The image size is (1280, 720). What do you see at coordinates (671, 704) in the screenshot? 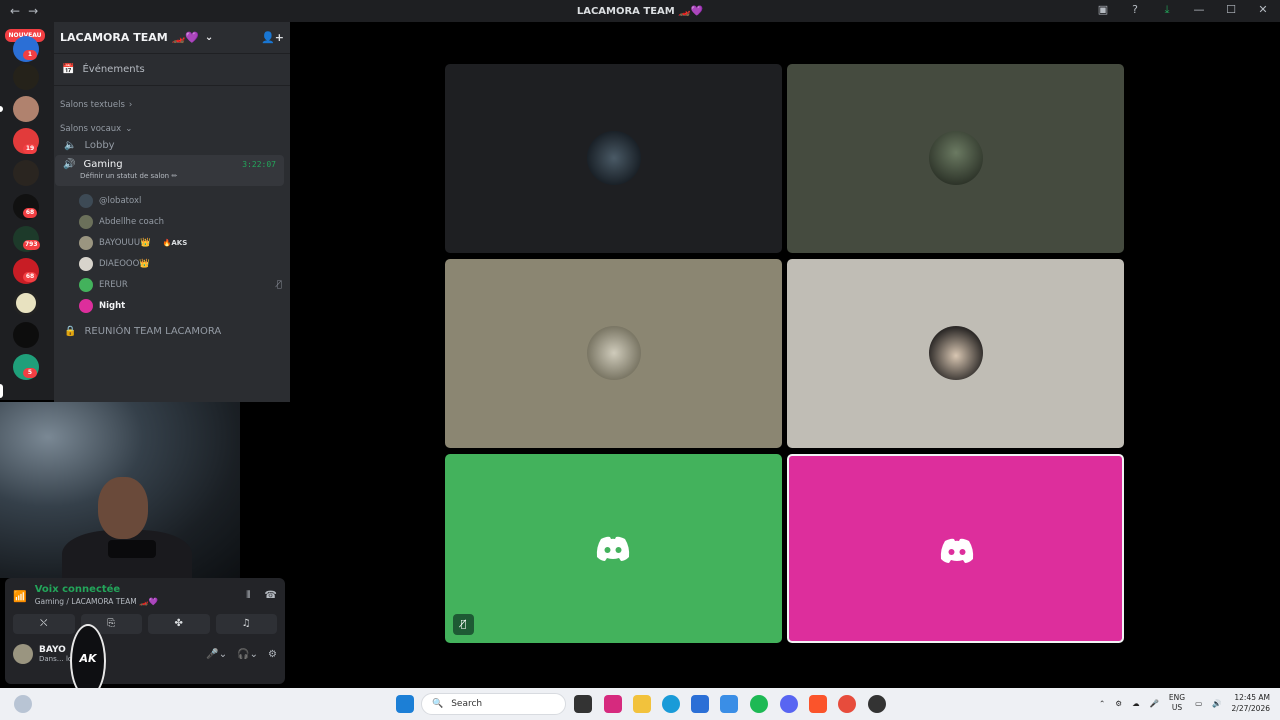
I see `edge-icon` at bounding box center [671, 704].